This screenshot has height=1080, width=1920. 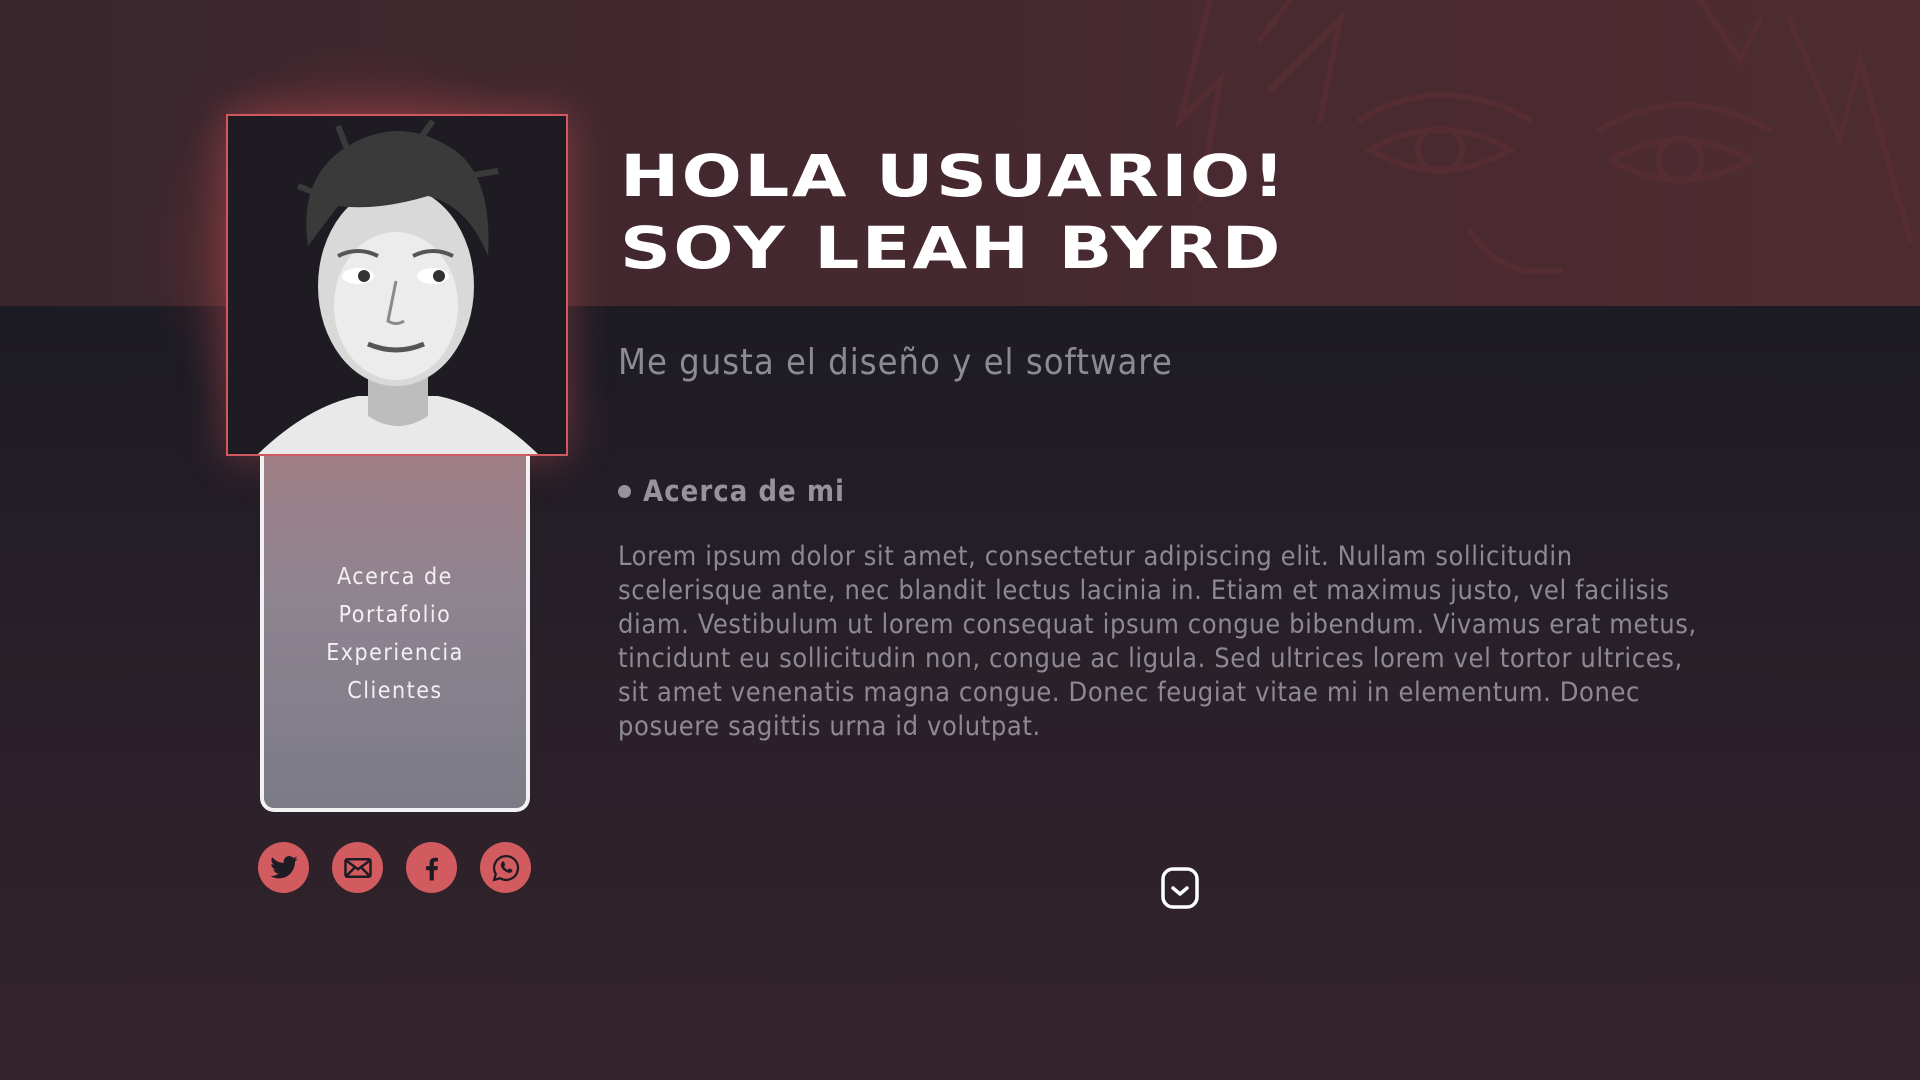 I want to click on nav-item-acerca-de: Acerca de, so click(x=395, y=577).